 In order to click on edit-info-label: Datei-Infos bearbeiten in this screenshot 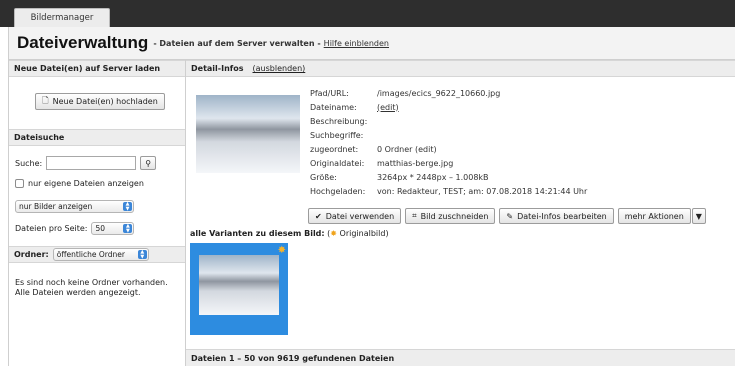, I will do `click(562, 216)`.